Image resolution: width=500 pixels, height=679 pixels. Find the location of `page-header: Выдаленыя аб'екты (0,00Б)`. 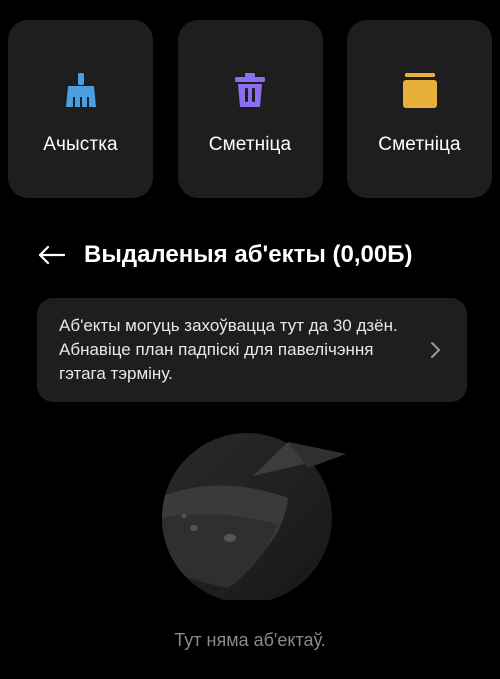

page-header: Выдаленыя аб'екты (0,00Б) is located at coordinates (224, 255).